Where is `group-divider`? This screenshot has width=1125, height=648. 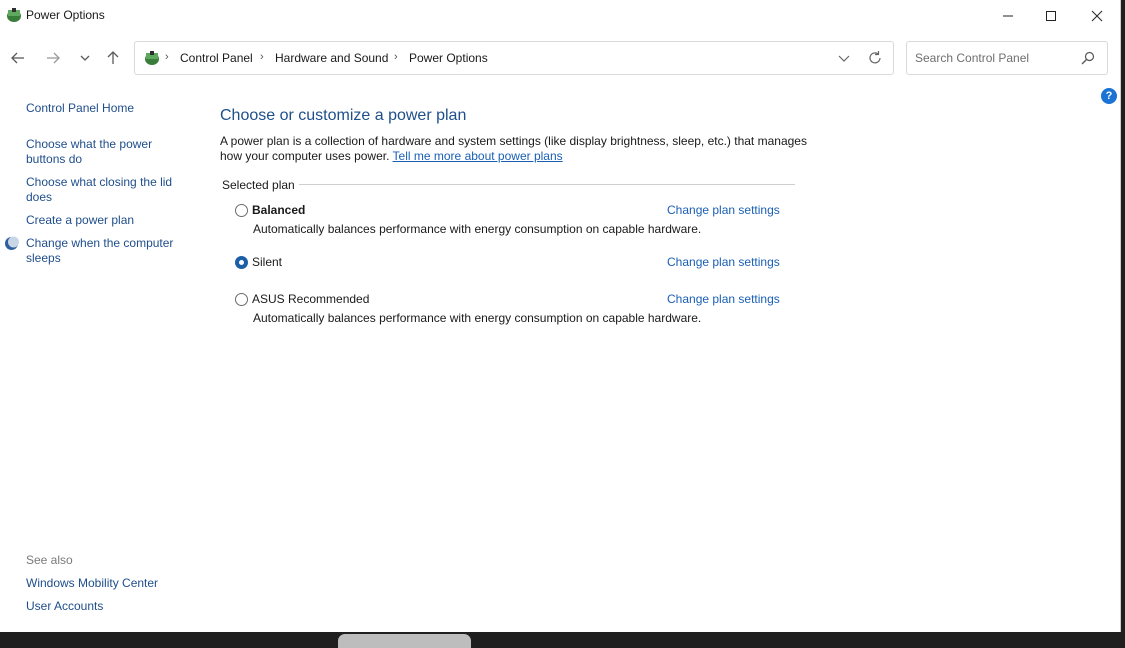 group-divider is located at coordinates (547, 184).